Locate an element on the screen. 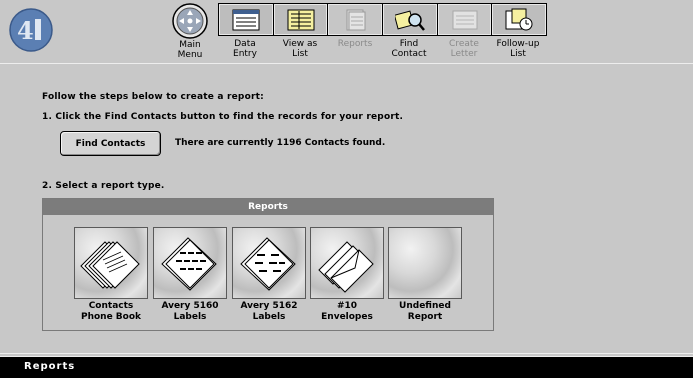 Image resolution: width=693 pixels, height=378 pixels. data-entry-button is located at coordinates (246, 19).